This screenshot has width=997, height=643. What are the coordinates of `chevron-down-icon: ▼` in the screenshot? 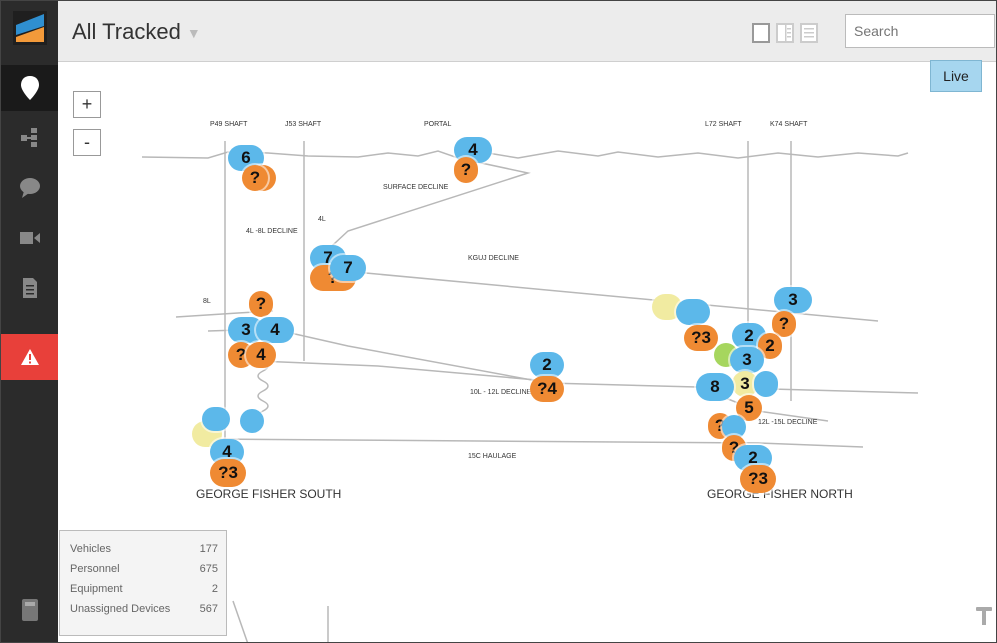 It's located at (193, 33).